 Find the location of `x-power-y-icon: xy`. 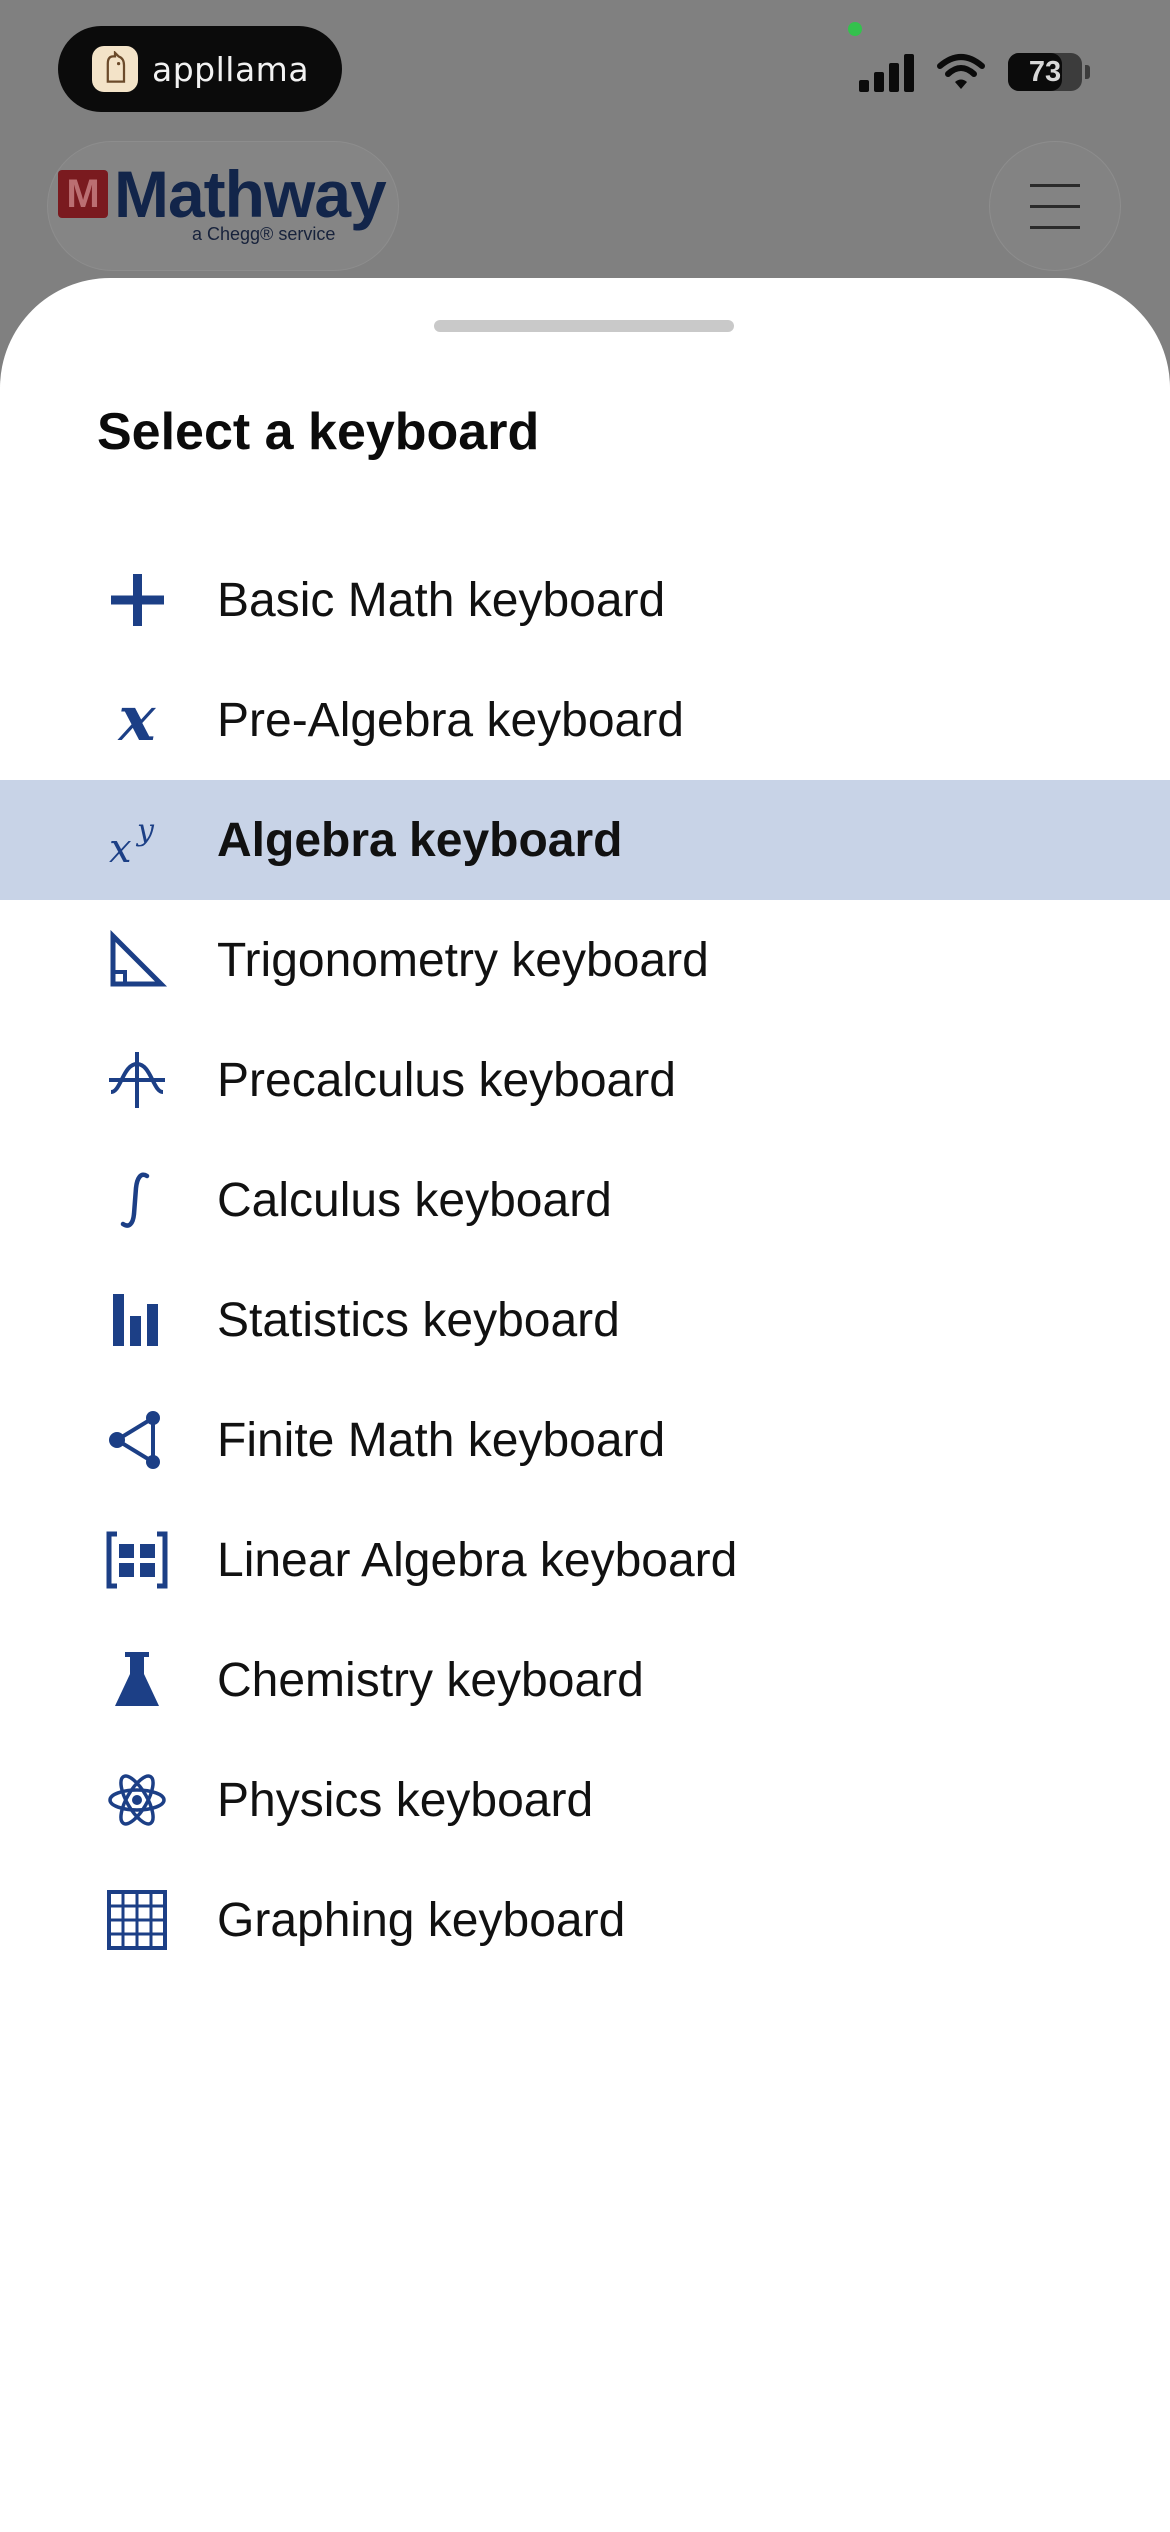

x-power-y-icon: xy is located at coordinates (137, 840).